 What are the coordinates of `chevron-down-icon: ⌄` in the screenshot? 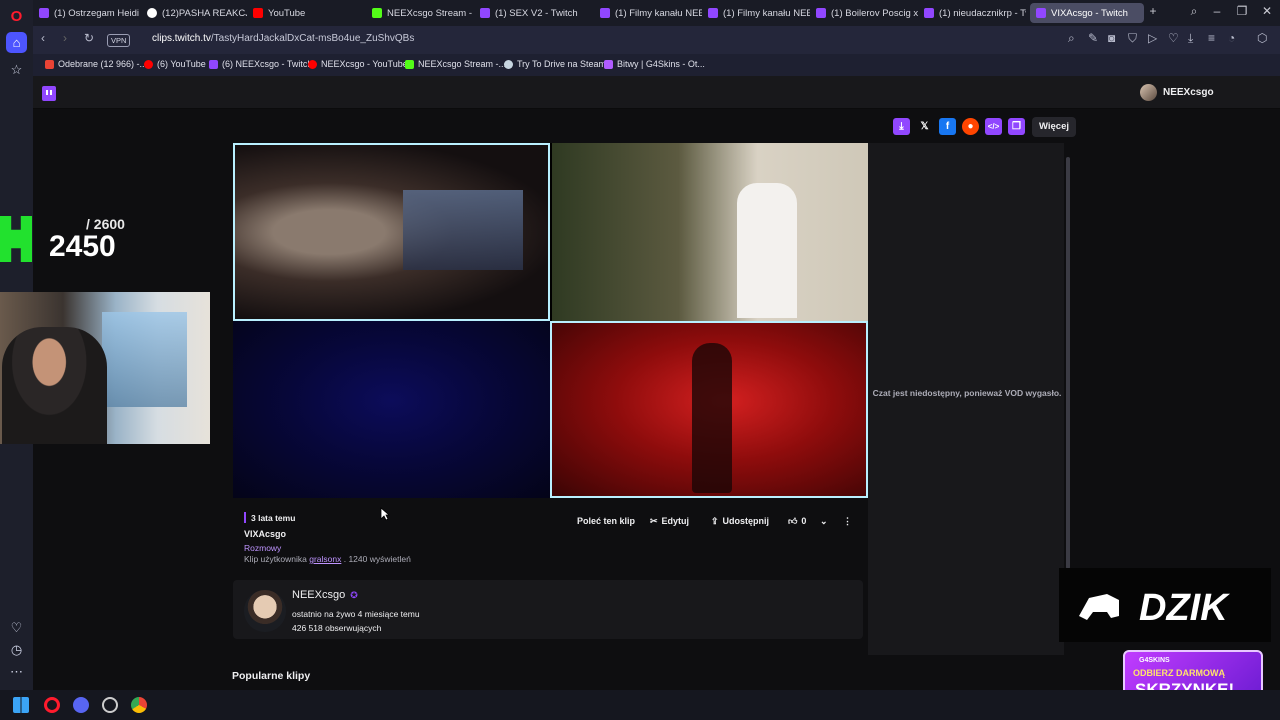 It's located at (824, 521).